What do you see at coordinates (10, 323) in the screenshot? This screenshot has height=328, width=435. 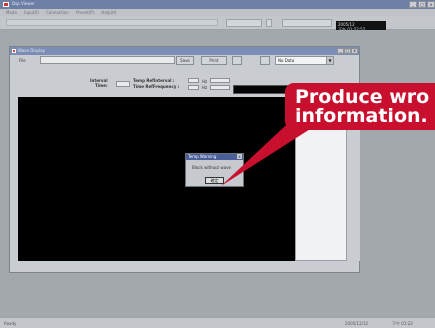 I see `status-text: Ready` at bounding box center [10, 323].